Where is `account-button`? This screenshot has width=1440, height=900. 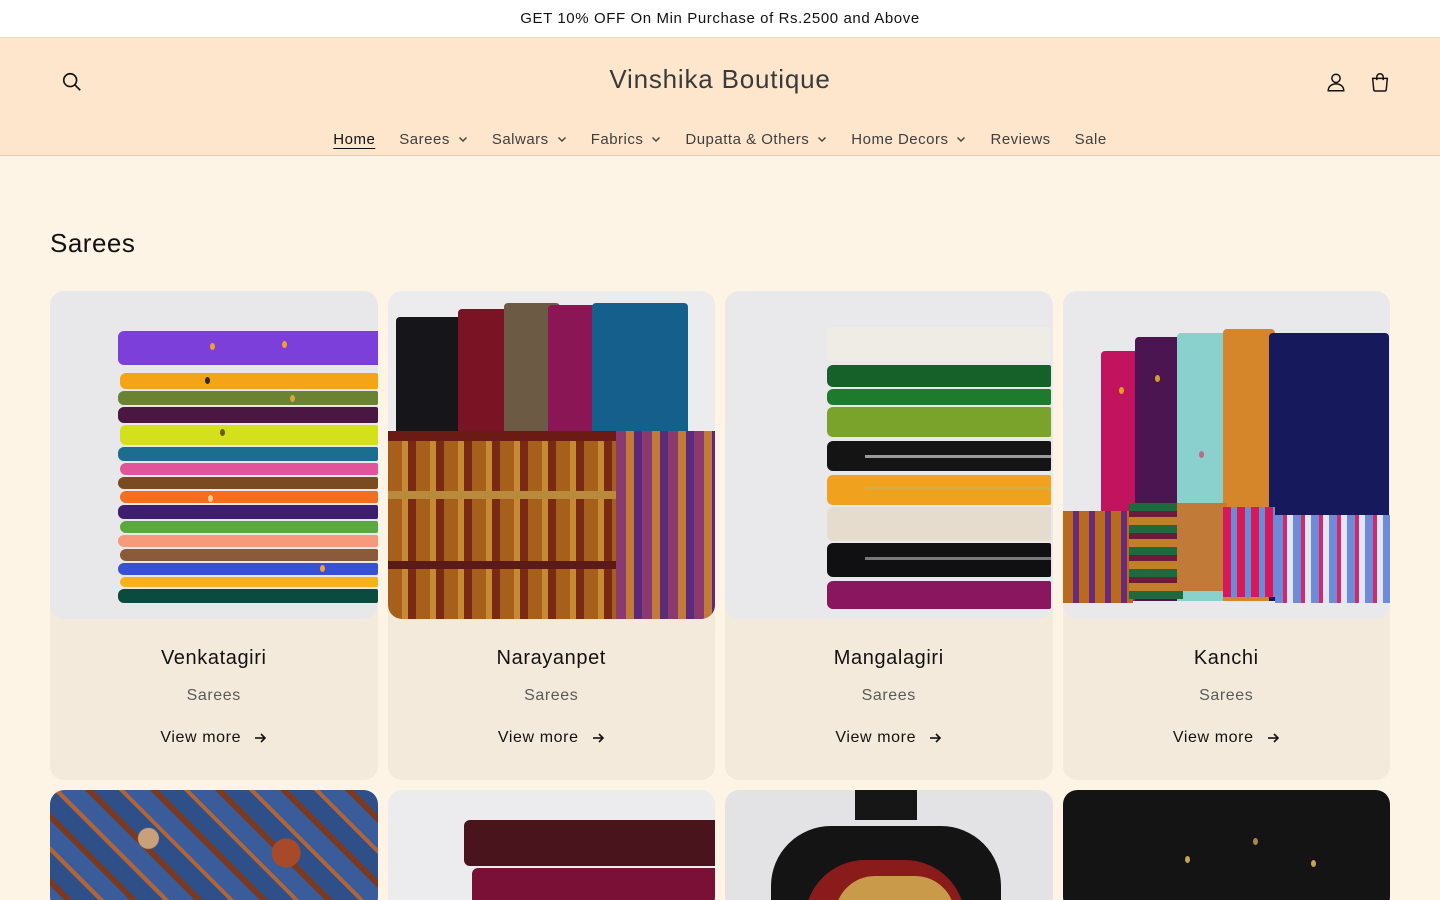 account-button is located at coordinates (1336, 82).